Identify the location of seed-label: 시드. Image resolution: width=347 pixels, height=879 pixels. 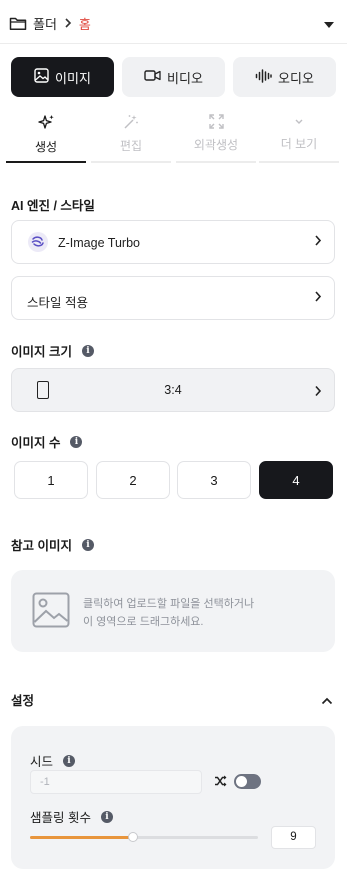
(42, 762).